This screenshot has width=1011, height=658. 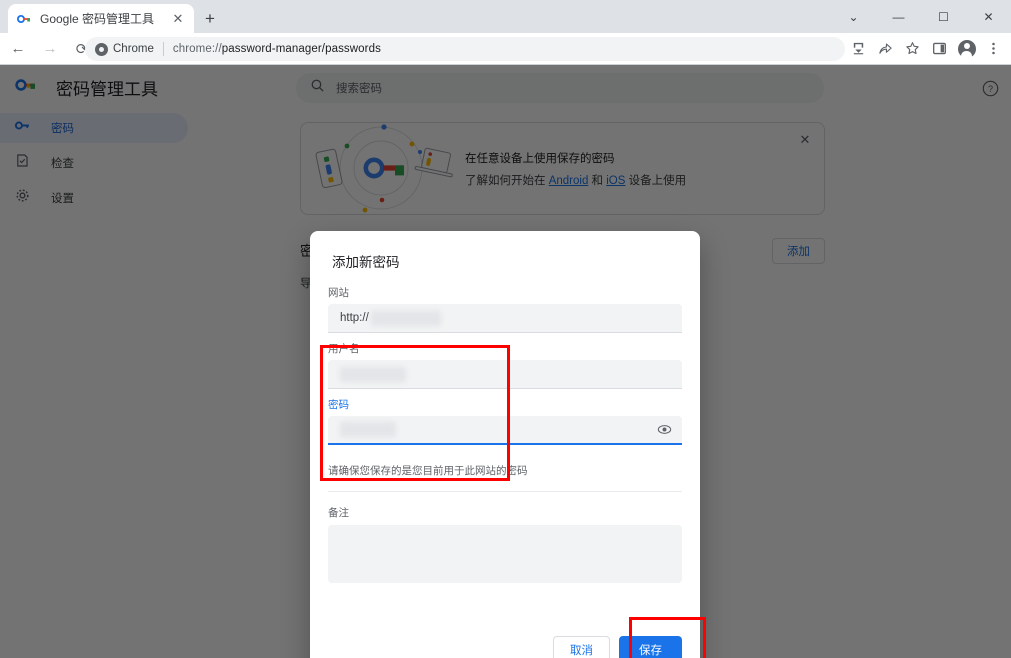 What do you see at coordinates (405, 318) in the screenshot?
I see `site-value-redacted` at bounding box center [405, 318].